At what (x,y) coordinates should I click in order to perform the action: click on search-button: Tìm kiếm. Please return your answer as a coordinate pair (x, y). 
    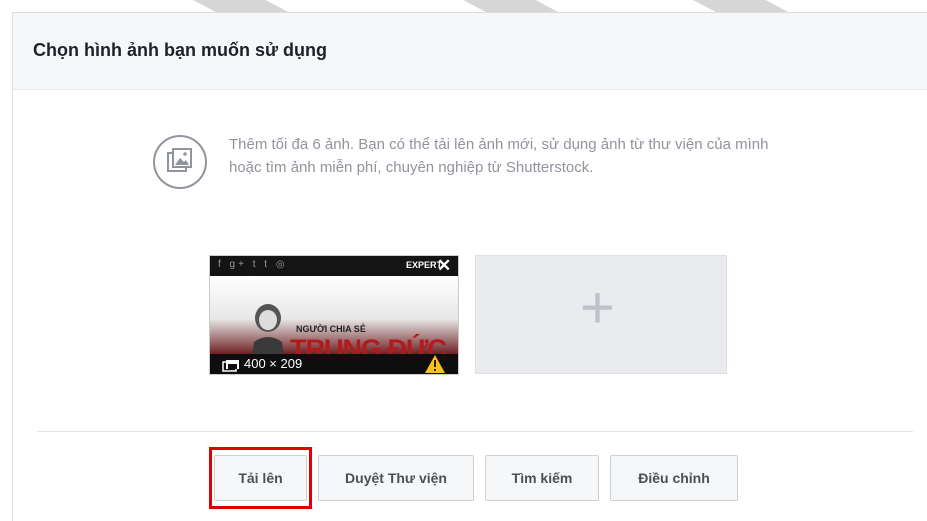
    Looking at the image, I should click on (542, 478).